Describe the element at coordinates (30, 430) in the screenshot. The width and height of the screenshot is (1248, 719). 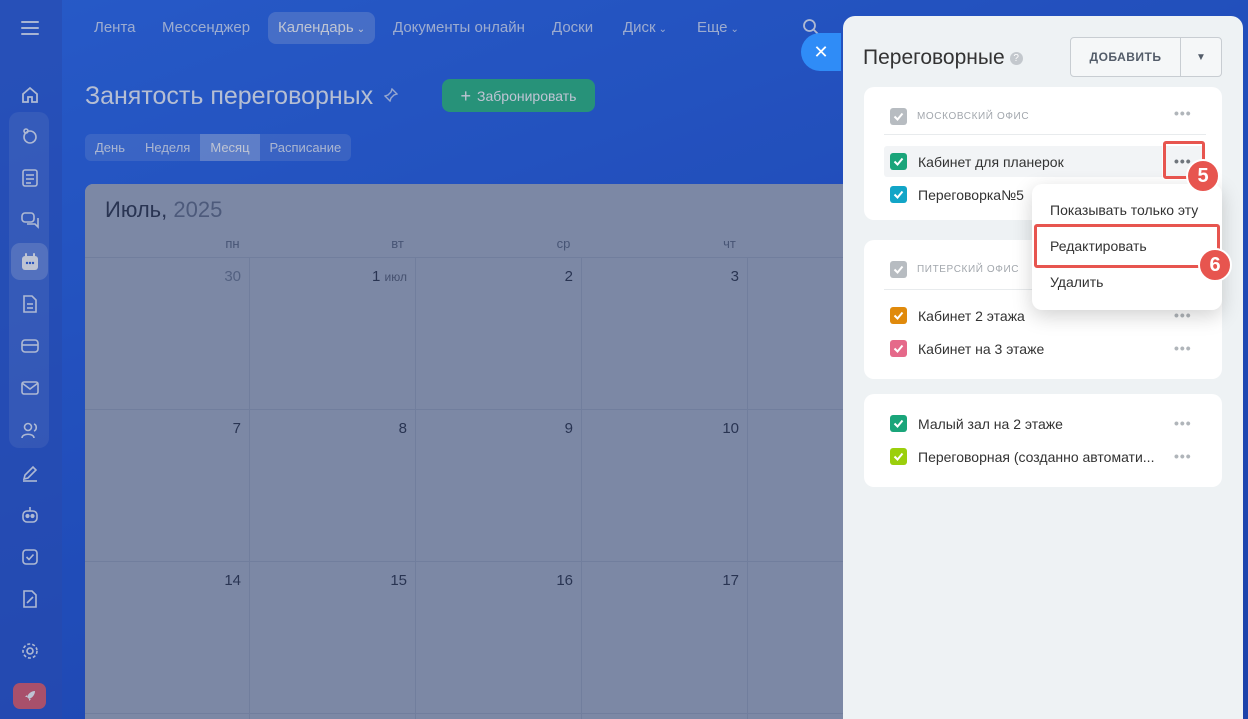
I see `contacts-icon` at that location.